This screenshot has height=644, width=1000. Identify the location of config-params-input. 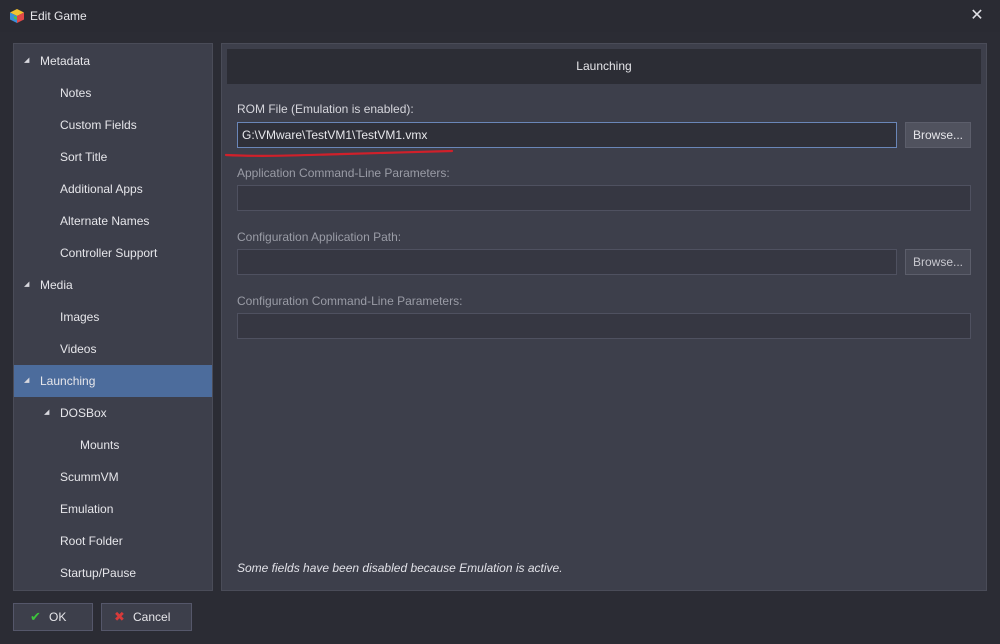
(604, 326).